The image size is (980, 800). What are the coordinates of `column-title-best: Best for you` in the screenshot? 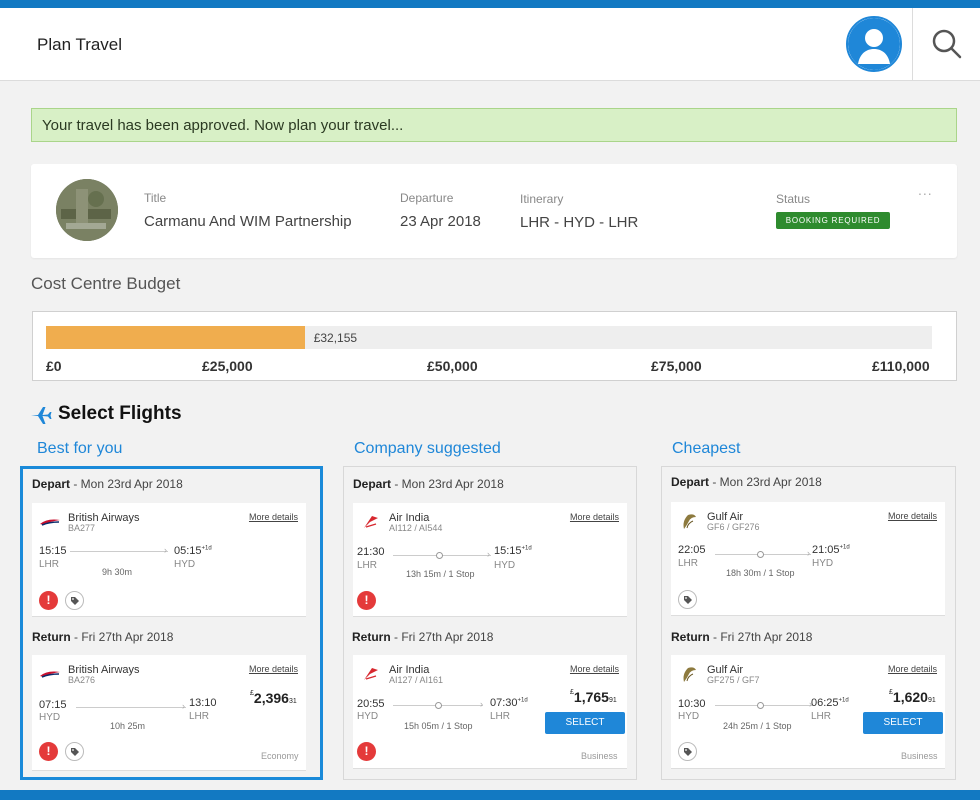 It's located at (80, 448).